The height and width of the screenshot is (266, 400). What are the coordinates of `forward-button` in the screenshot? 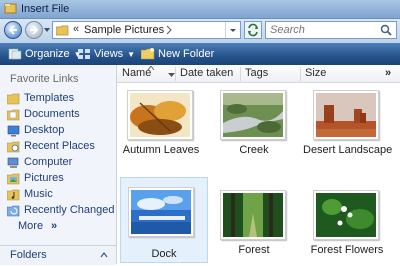 It's located at (34, 30).